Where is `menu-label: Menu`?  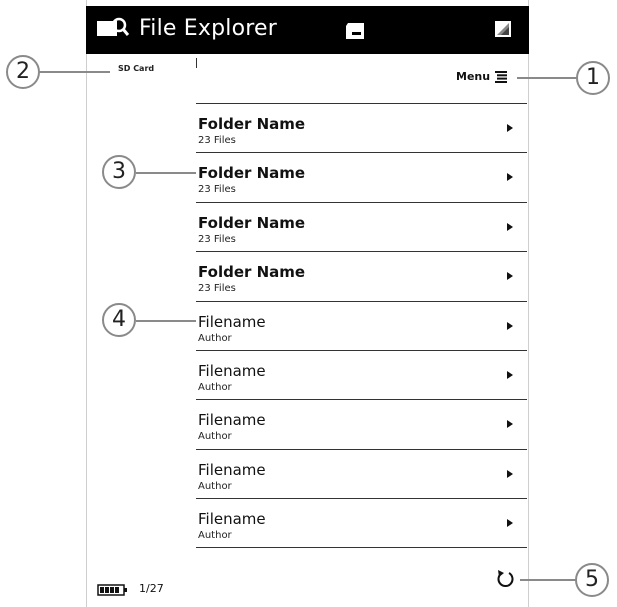
menu-label: Menu is located at coordinates (473, 76).